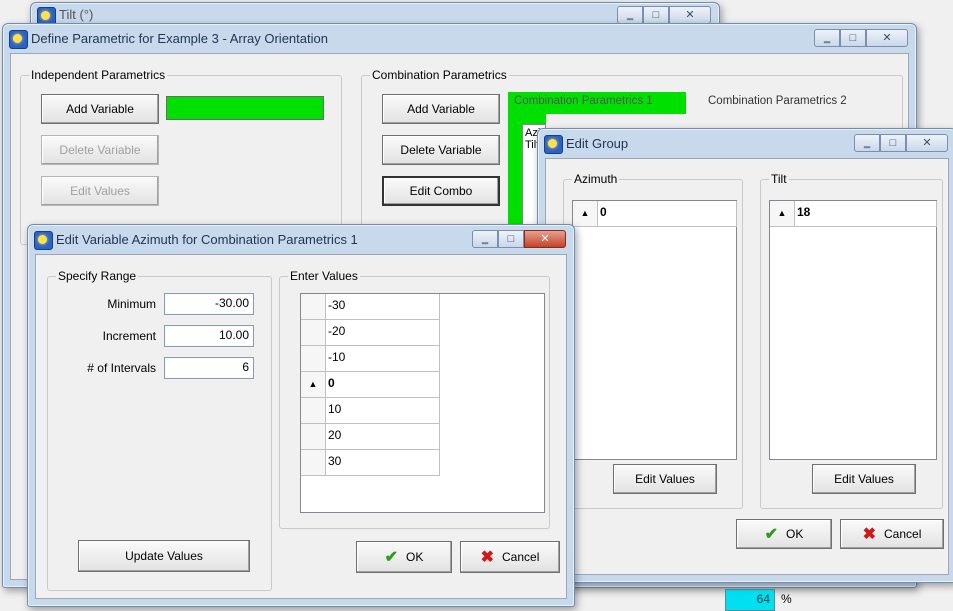 The image size is (953, 611). I want to click on increment-field: 10.00, so click(209, 336).